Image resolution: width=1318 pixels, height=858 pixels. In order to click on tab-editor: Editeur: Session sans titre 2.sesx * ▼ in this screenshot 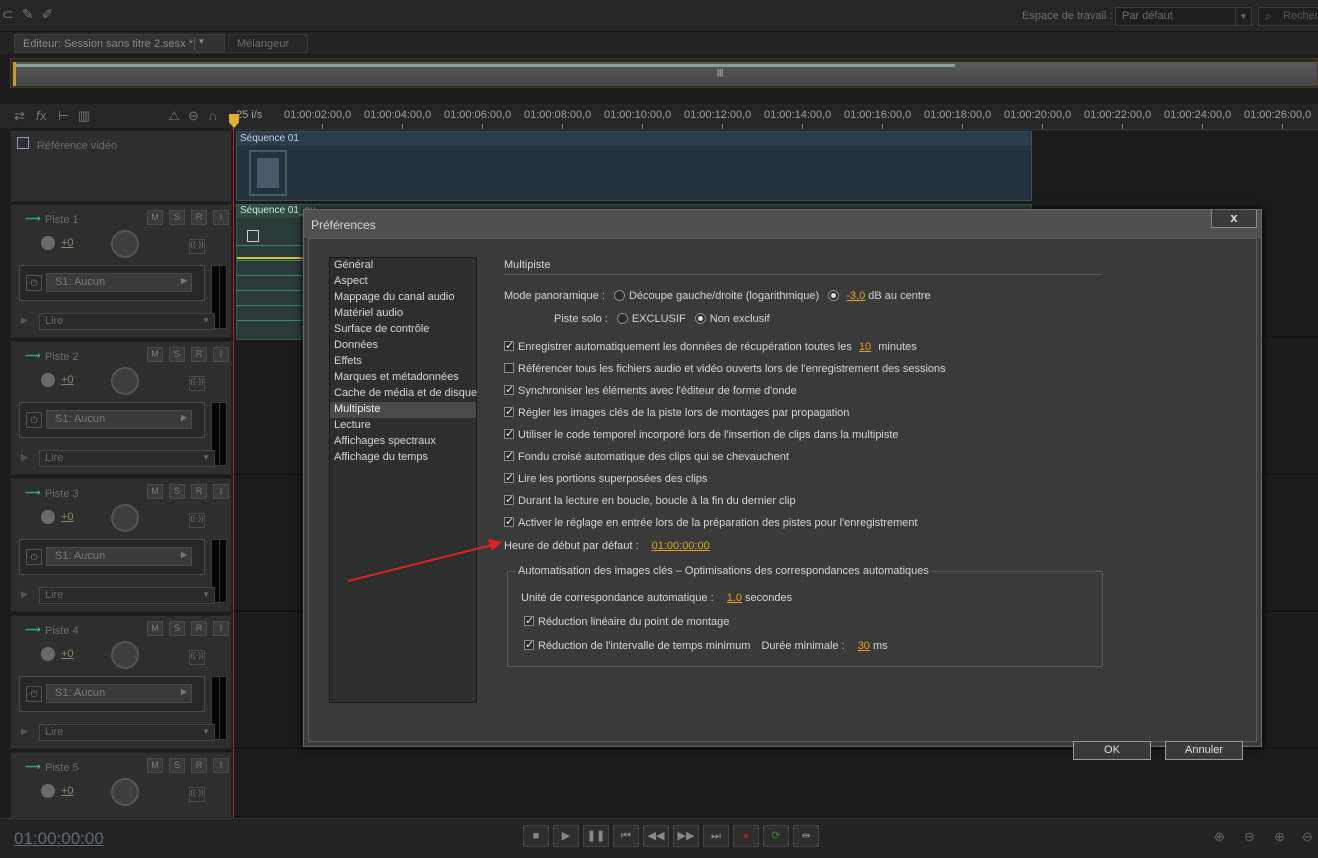, I will do `click(119, 43)`.